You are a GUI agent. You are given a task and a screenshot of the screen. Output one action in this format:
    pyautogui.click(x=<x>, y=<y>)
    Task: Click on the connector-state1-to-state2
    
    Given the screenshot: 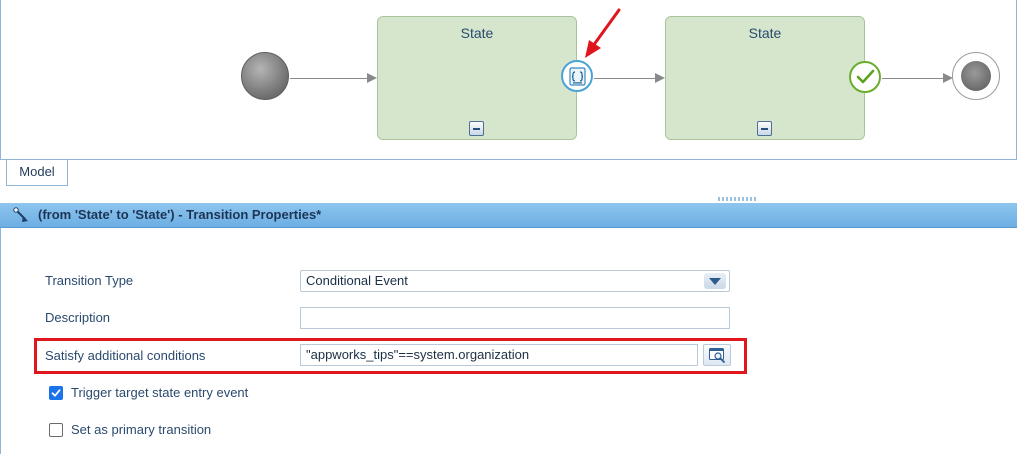 What is the action you would take?
    pyautogui.click(x=625, y=78)
    